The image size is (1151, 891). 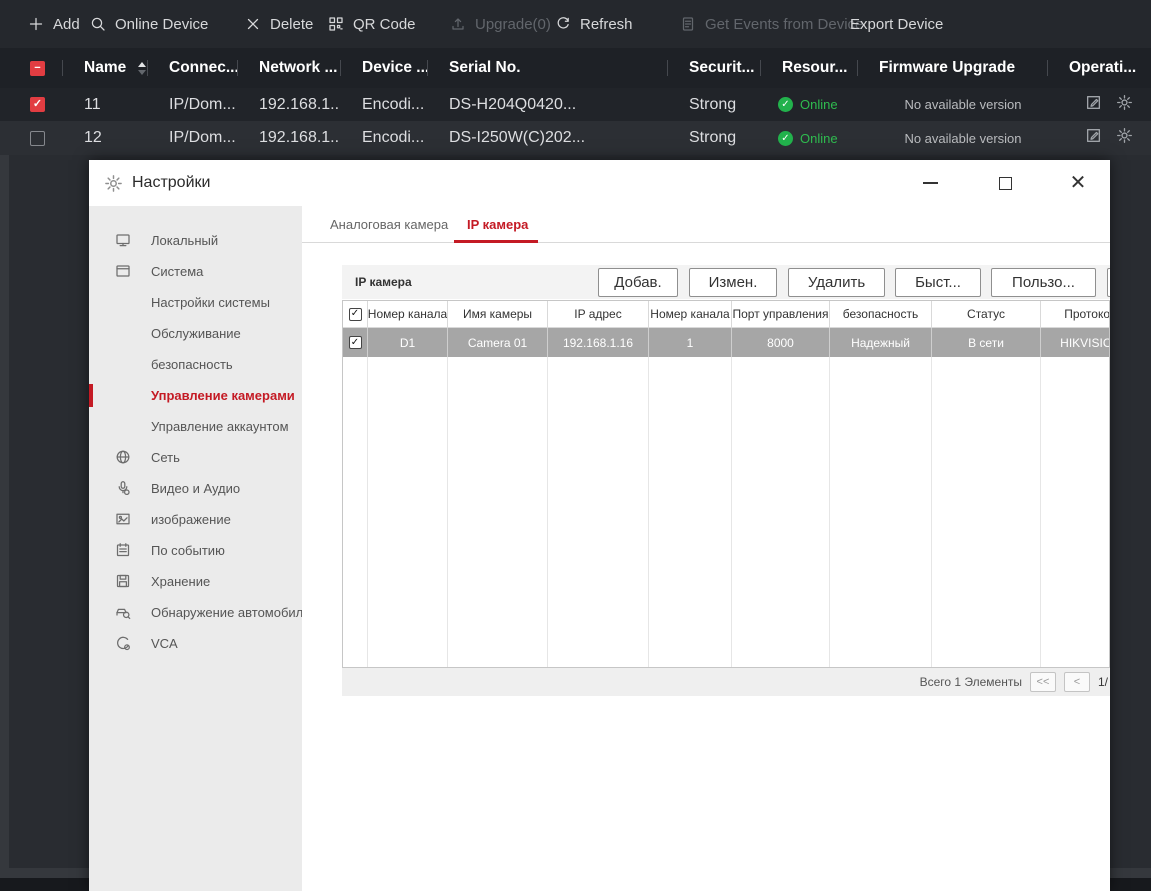 I want to click on toolbar-item-online-device: Online Device, so click(x=149, y=24).